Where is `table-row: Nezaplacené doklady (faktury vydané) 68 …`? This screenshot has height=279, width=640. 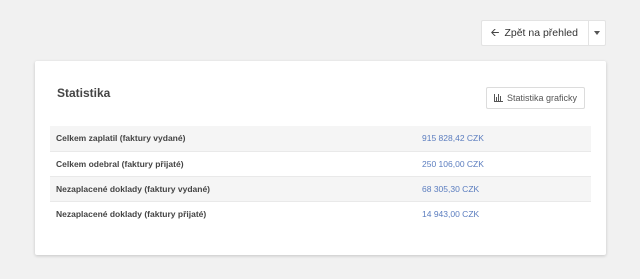 table-row: Nezaplacené doklady (faktury vydané) 68 … is located at coordinates (320, 188).